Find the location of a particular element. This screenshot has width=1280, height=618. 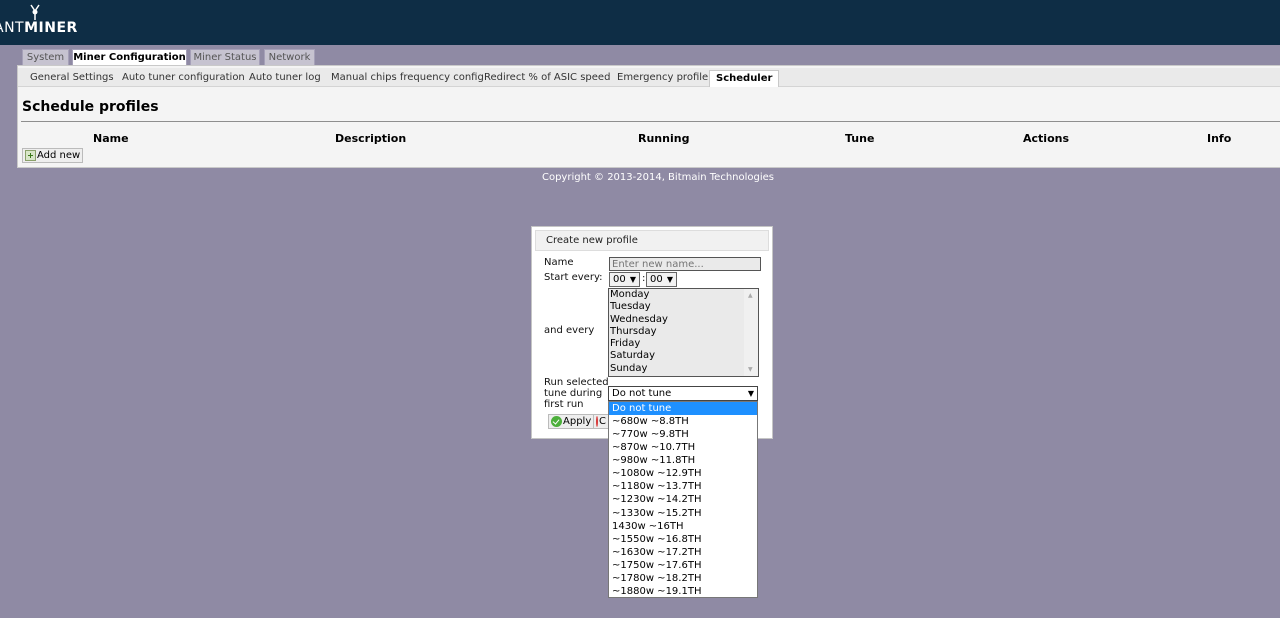

name-label: Name is located at coordinates (559, 262).